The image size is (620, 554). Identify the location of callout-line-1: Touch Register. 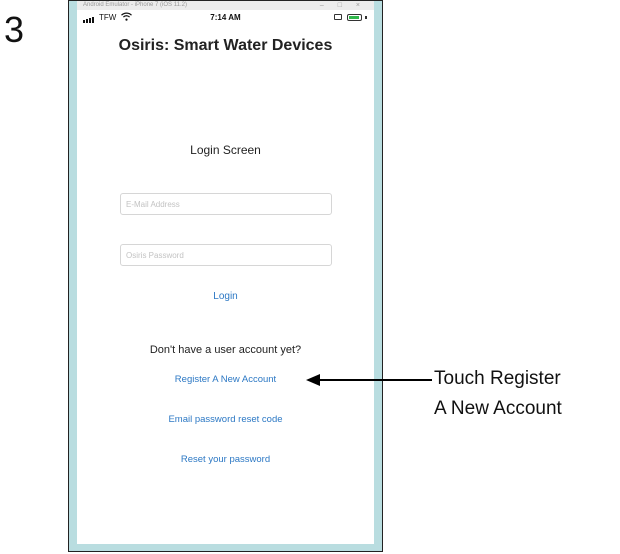
(497, 378).